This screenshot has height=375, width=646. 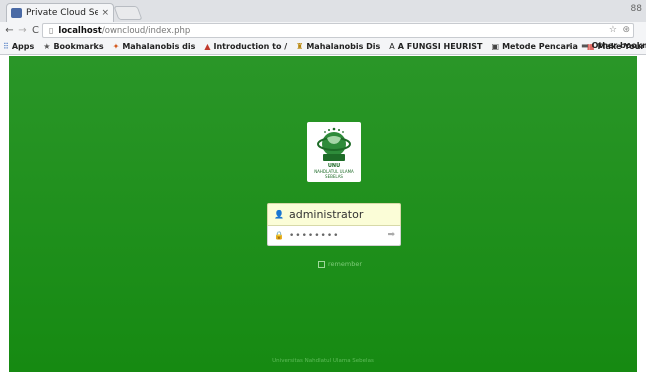 What do you see at coordinates (73, 46) in the screenshot?
I see `bookmark-bookmarks: ★ Bookmarks` at bounding box center [73, 46].